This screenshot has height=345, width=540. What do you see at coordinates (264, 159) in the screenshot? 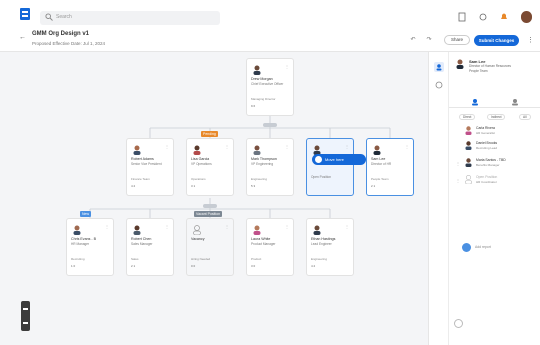
I see `card-name: Mark Thompson` at bounding box center [264, 159].